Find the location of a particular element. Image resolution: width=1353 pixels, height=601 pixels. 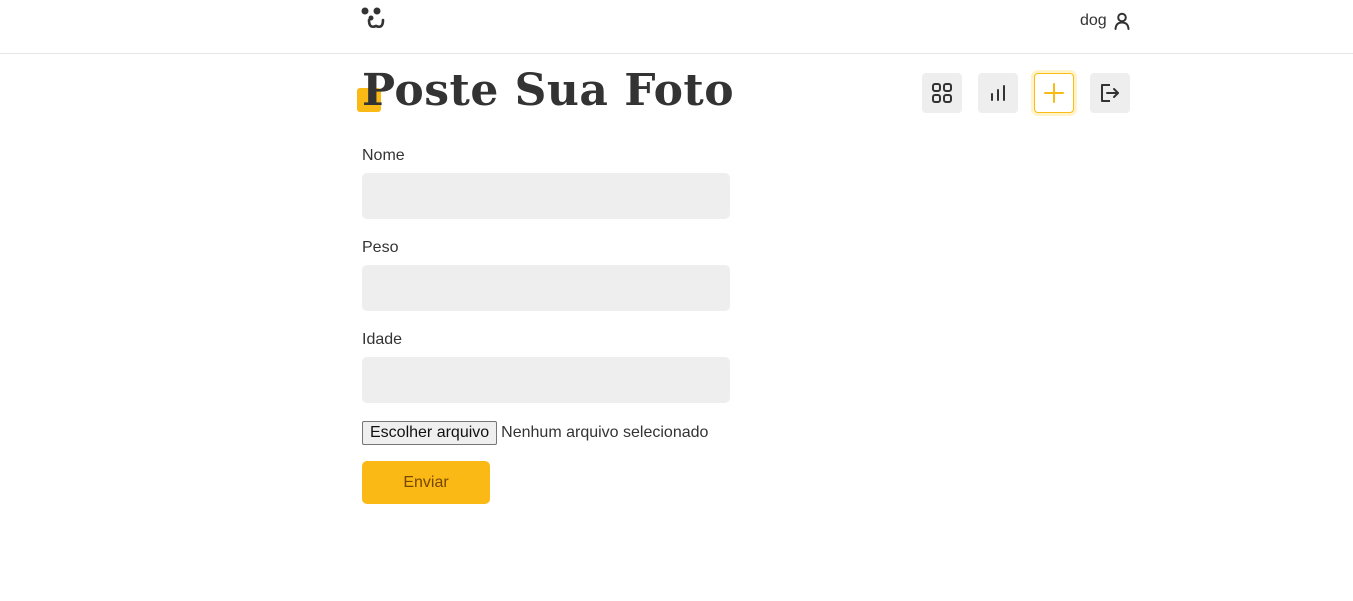

file-status-text: Nenhum arquivo selecionado is located at coordinates (605, 432).